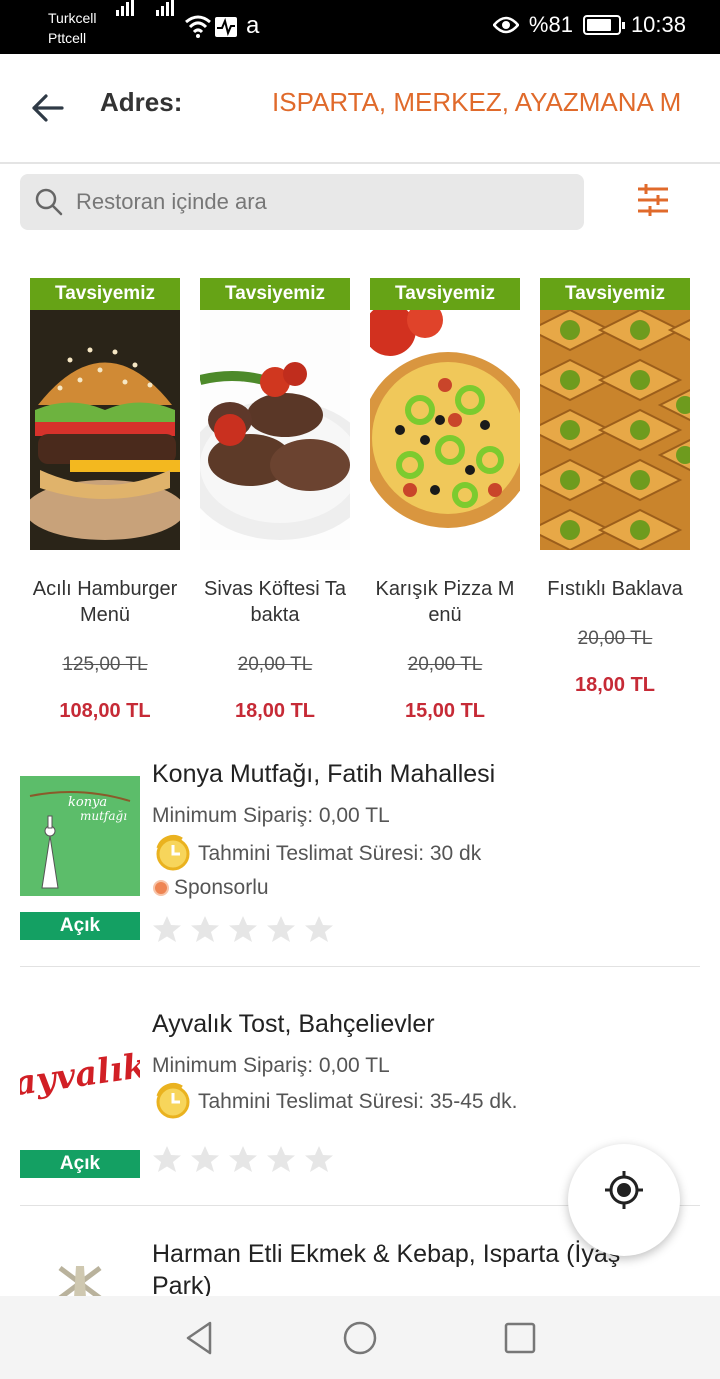 The image size is (720, 1379). What do you see at coordinates (103, 816) in the screenshot?
I see `logo-text: mutfağı` at bounding box center [103, 816].